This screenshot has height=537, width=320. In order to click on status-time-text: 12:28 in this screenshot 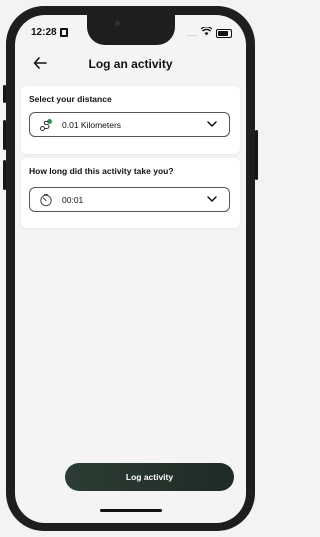, I will do `click(44, 32)`.